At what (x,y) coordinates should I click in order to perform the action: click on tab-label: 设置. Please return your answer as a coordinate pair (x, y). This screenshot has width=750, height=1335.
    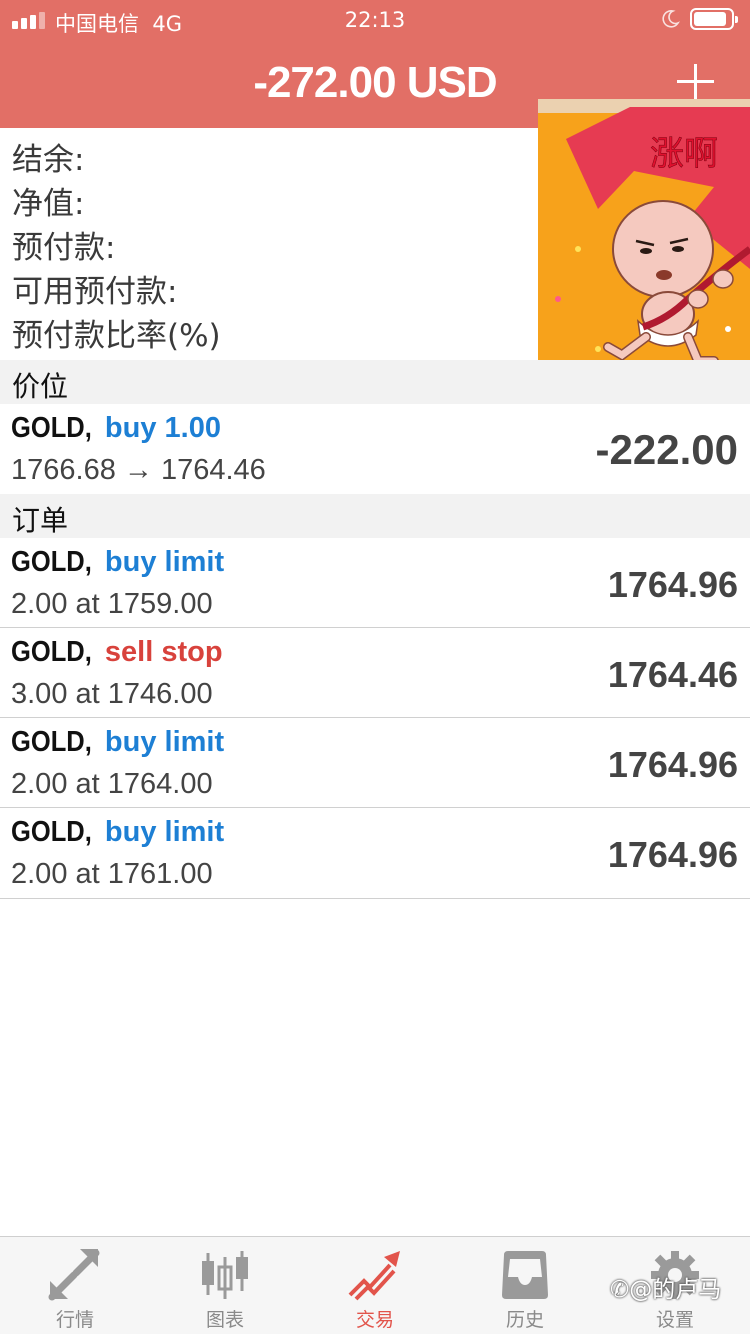
    Looking at the image, I should click on (674, 1320).